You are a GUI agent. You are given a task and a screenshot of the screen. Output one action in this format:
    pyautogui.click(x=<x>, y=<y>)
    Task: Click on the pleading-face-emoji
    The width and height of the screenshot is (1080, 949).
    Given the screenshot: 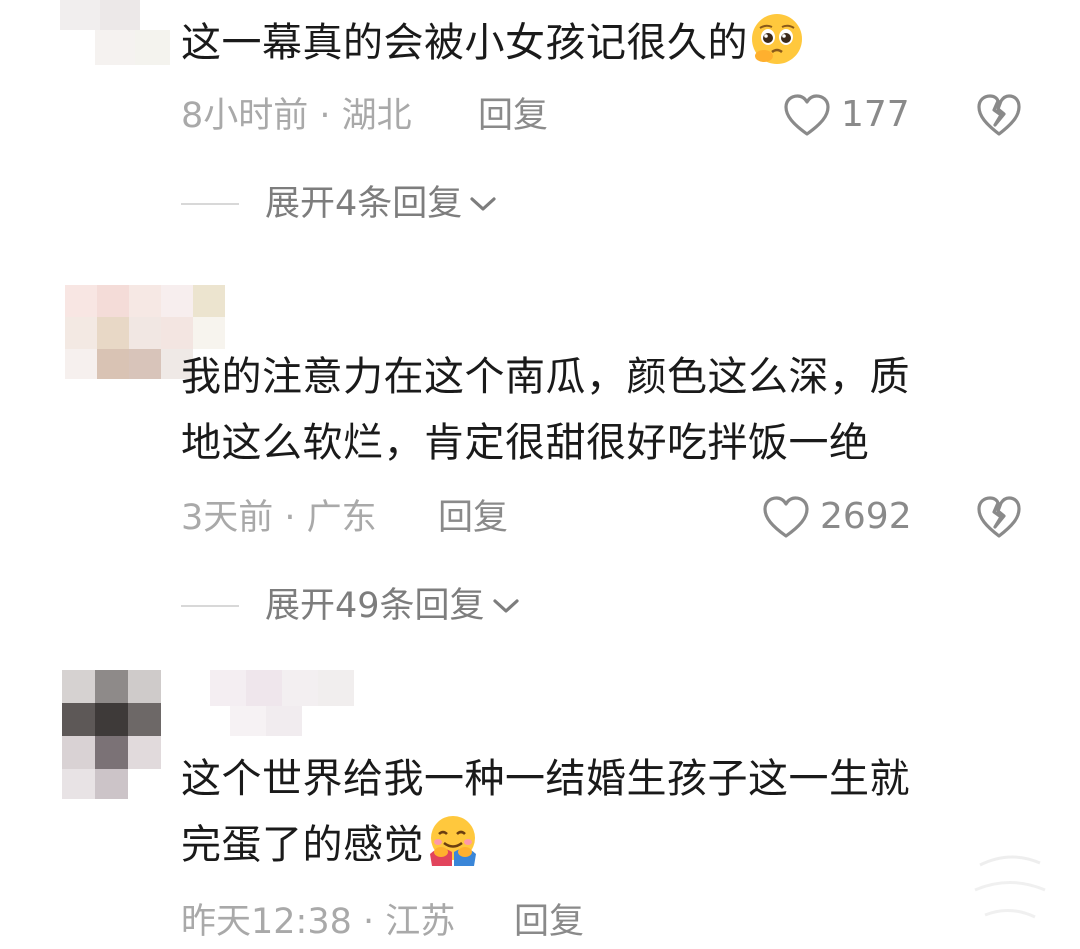 What is the action you would take?
    pyautogui.click(x=777, y=39)
    